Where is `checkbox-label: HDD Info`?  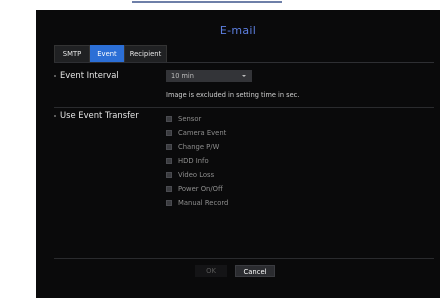
checkbox-label: HDD Info is located at coordinates (193, 161).